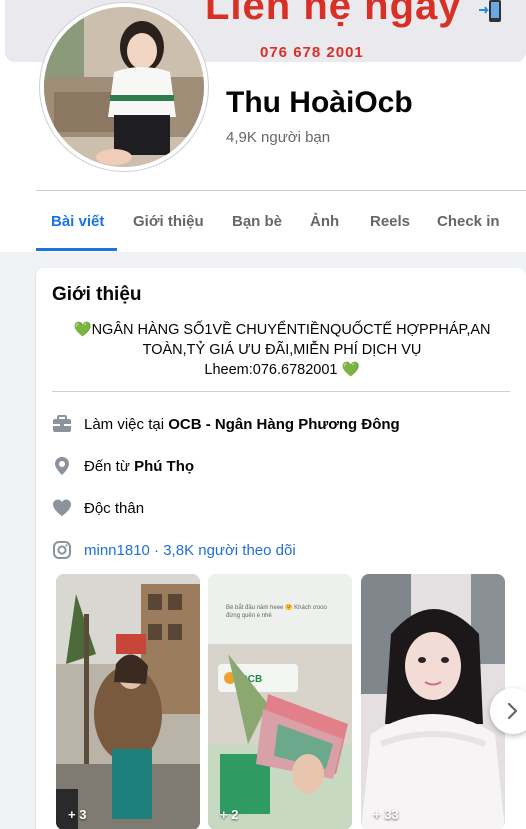 The width and height of the screenshot is (526, 829). What do you see at coordinates (512, 711) in the screenshot?
I see `chevron-right-icon` at bounding box center [512, 711].